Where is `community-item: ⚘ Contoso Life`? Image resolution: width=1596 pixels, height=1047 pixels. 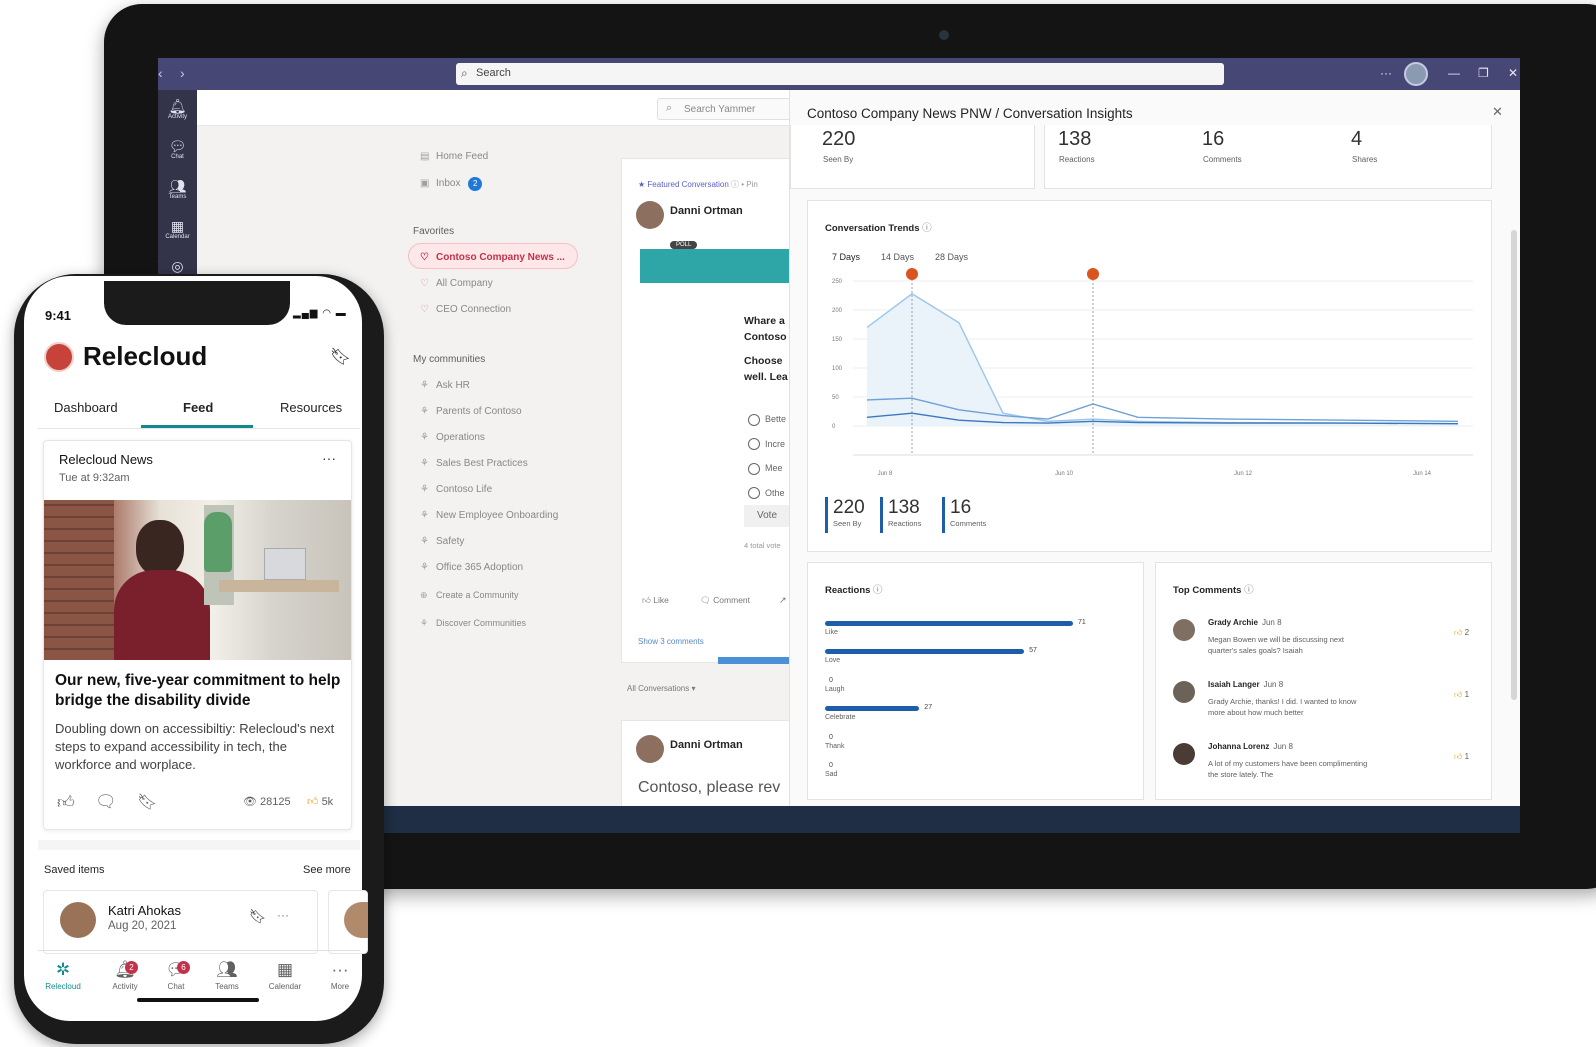
community-item: ⚘ Contoso Life is located at coordinates (456, 489).